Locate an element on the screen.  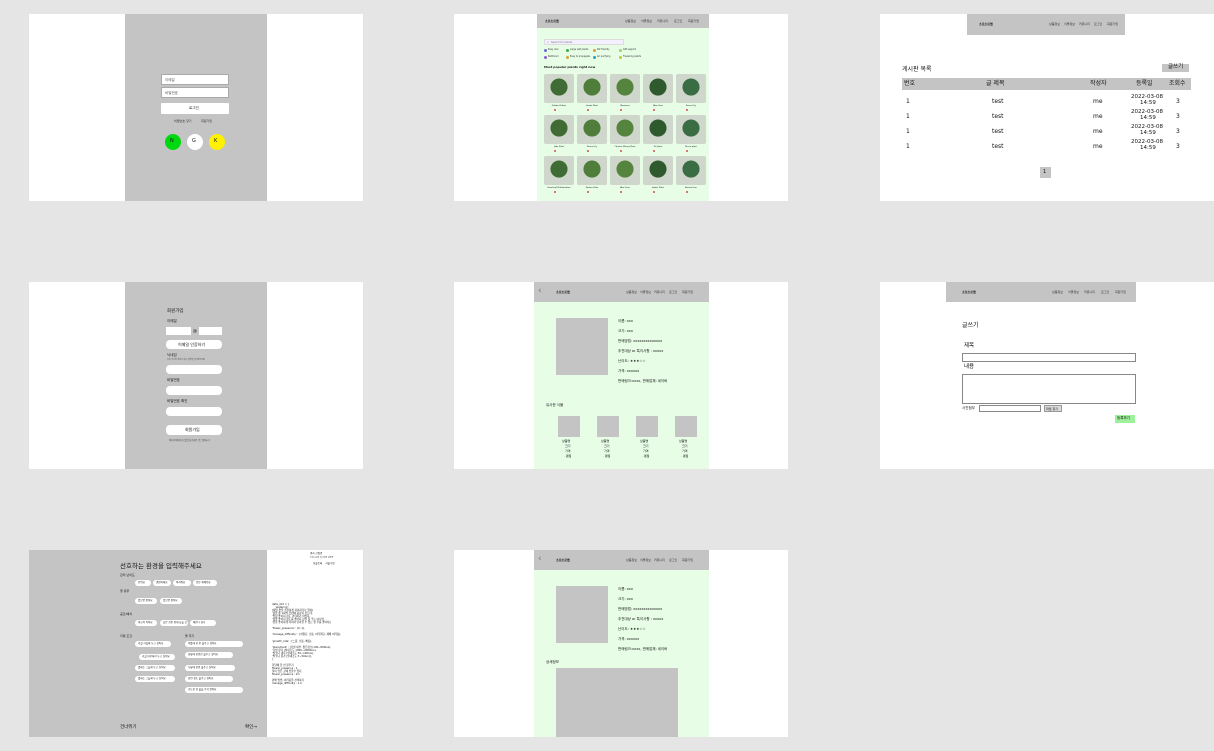
submit-post-button: 등록하기 is located at coordinates (1125, 419).